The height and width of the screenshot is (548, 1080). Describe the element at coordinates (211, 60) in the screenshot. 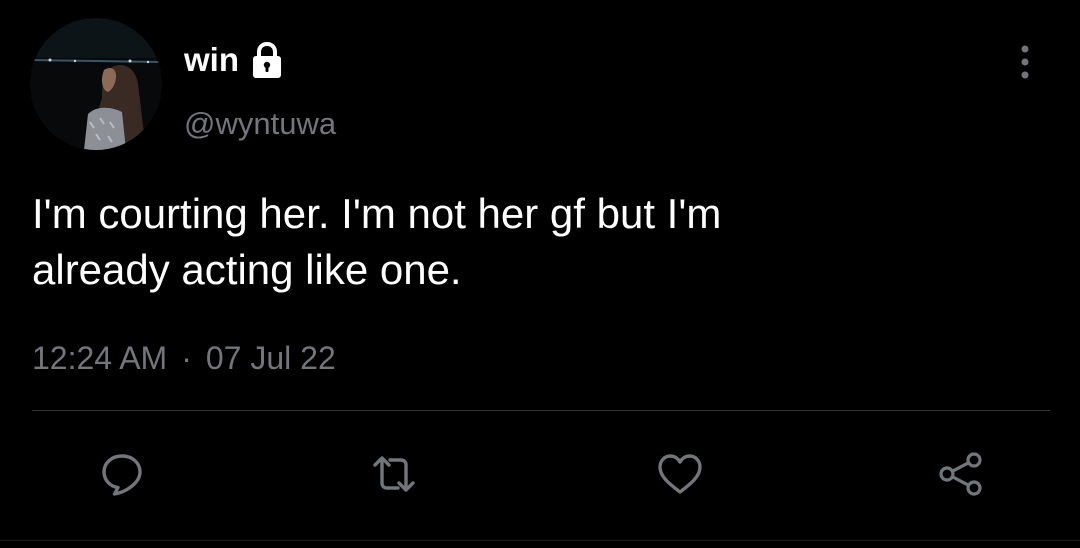

I see `display-name: win` at that location.